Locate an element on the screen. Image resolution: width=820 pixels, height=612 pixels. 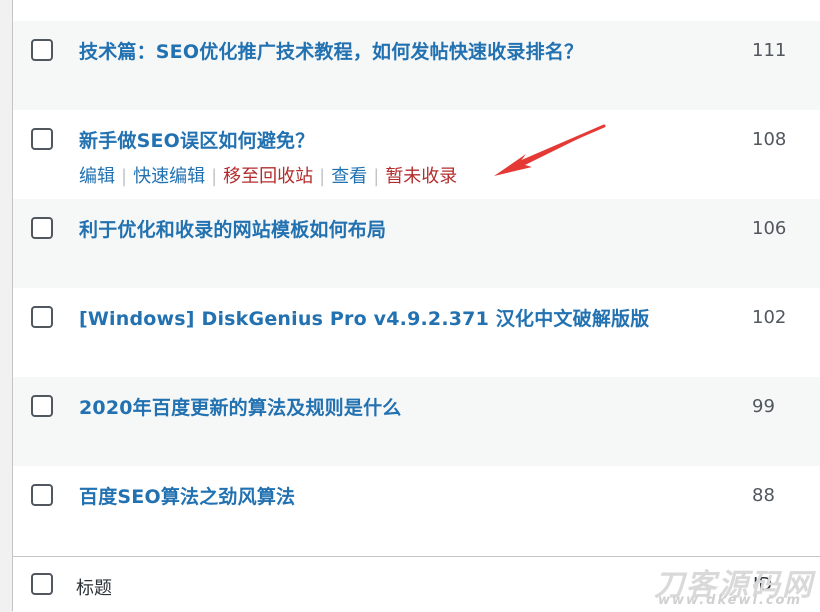
table-row-partial is located at coordinates (416, 10).